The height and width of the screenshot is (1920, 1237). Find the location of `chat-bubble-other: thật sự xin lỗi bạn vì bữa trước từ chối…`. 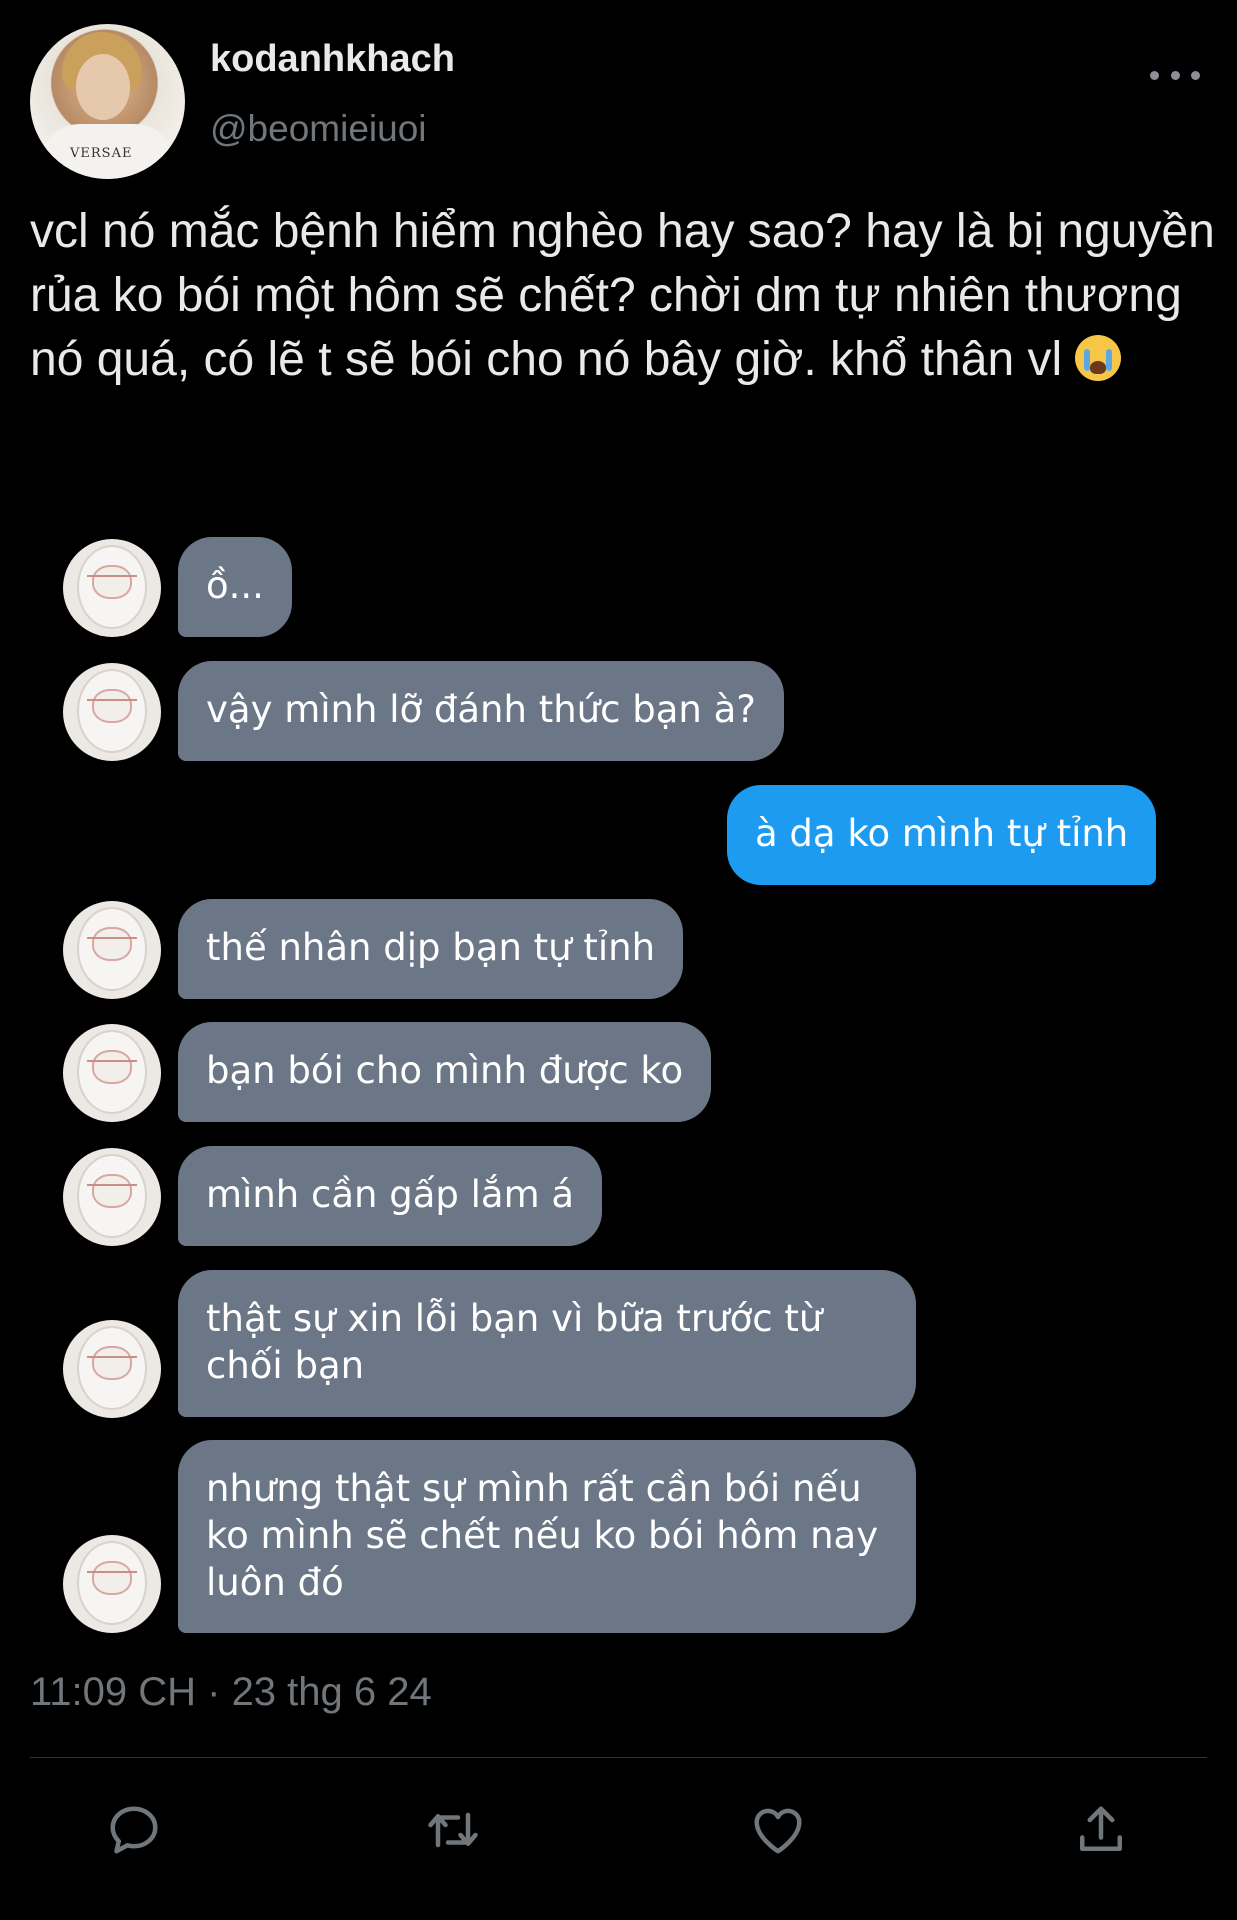

chat-bubble-other: thật sự xin lỗi bạn vì bữa trước từ chối… is located at coordinates (547, 1343).